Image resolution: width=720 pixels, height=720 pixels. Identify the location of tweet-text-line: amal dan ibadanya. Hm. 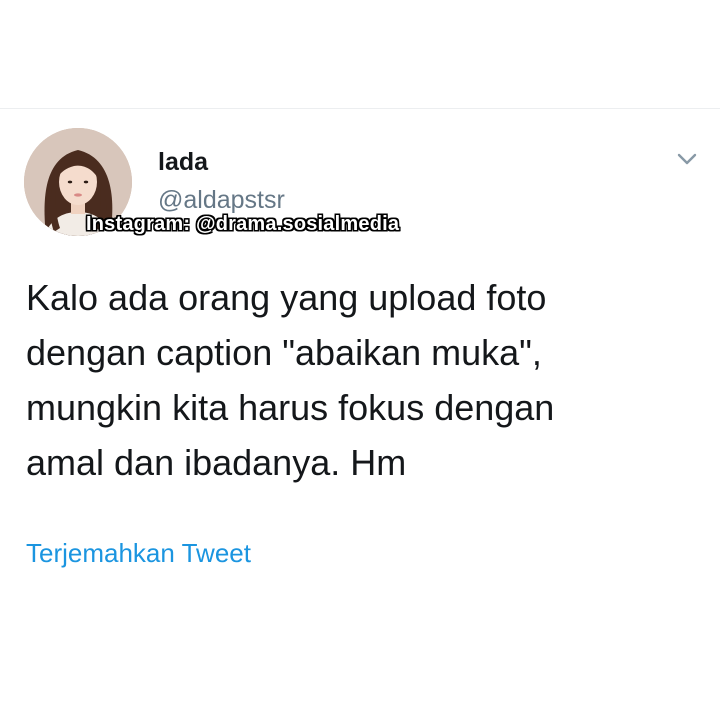
(216, 462).